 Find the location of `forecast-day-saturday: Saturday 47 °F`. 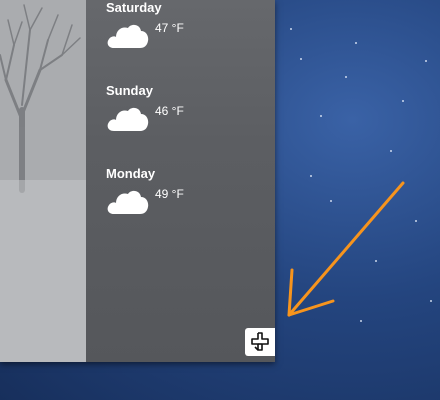

forecast-day-saturday: Saturday 47 °F is located at coordinates (186, 30).